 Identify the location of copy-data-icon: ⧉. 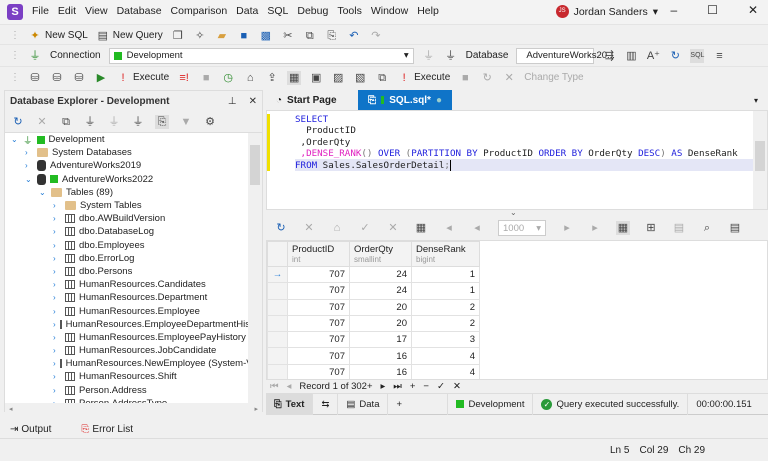
(382, 78).